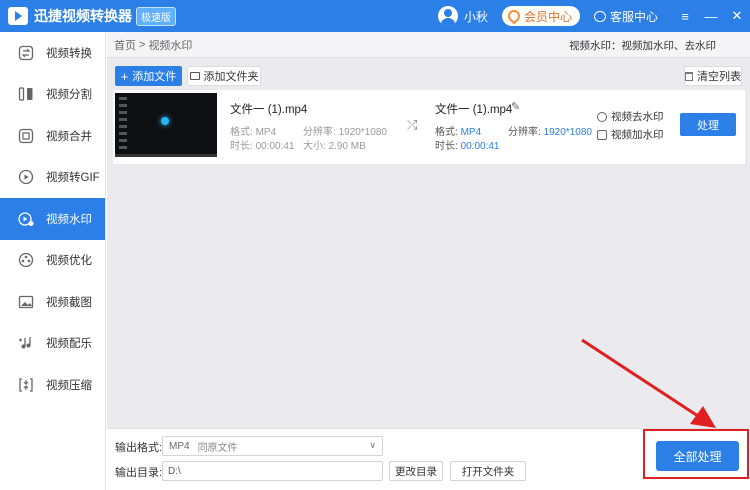  Describe the element at coordinates (719, 77) in the screenshot. I see `clear-list-label: 清空列表` at that location.